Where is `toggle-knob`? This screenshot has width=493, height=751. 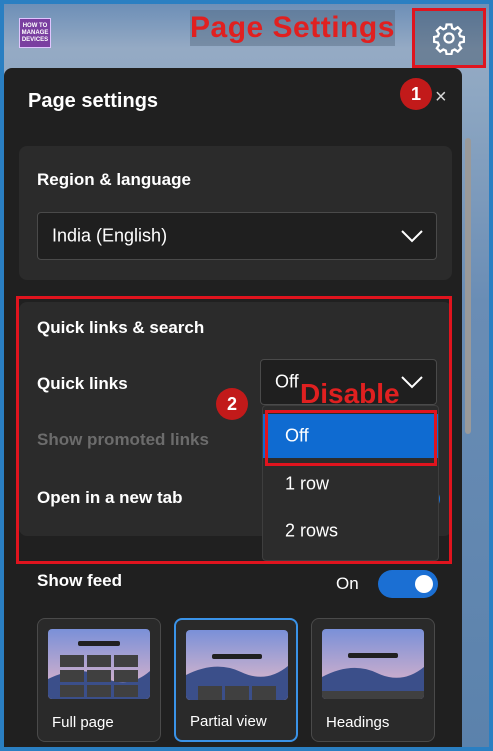 toggle-knob is located at coordinates (424, 584).